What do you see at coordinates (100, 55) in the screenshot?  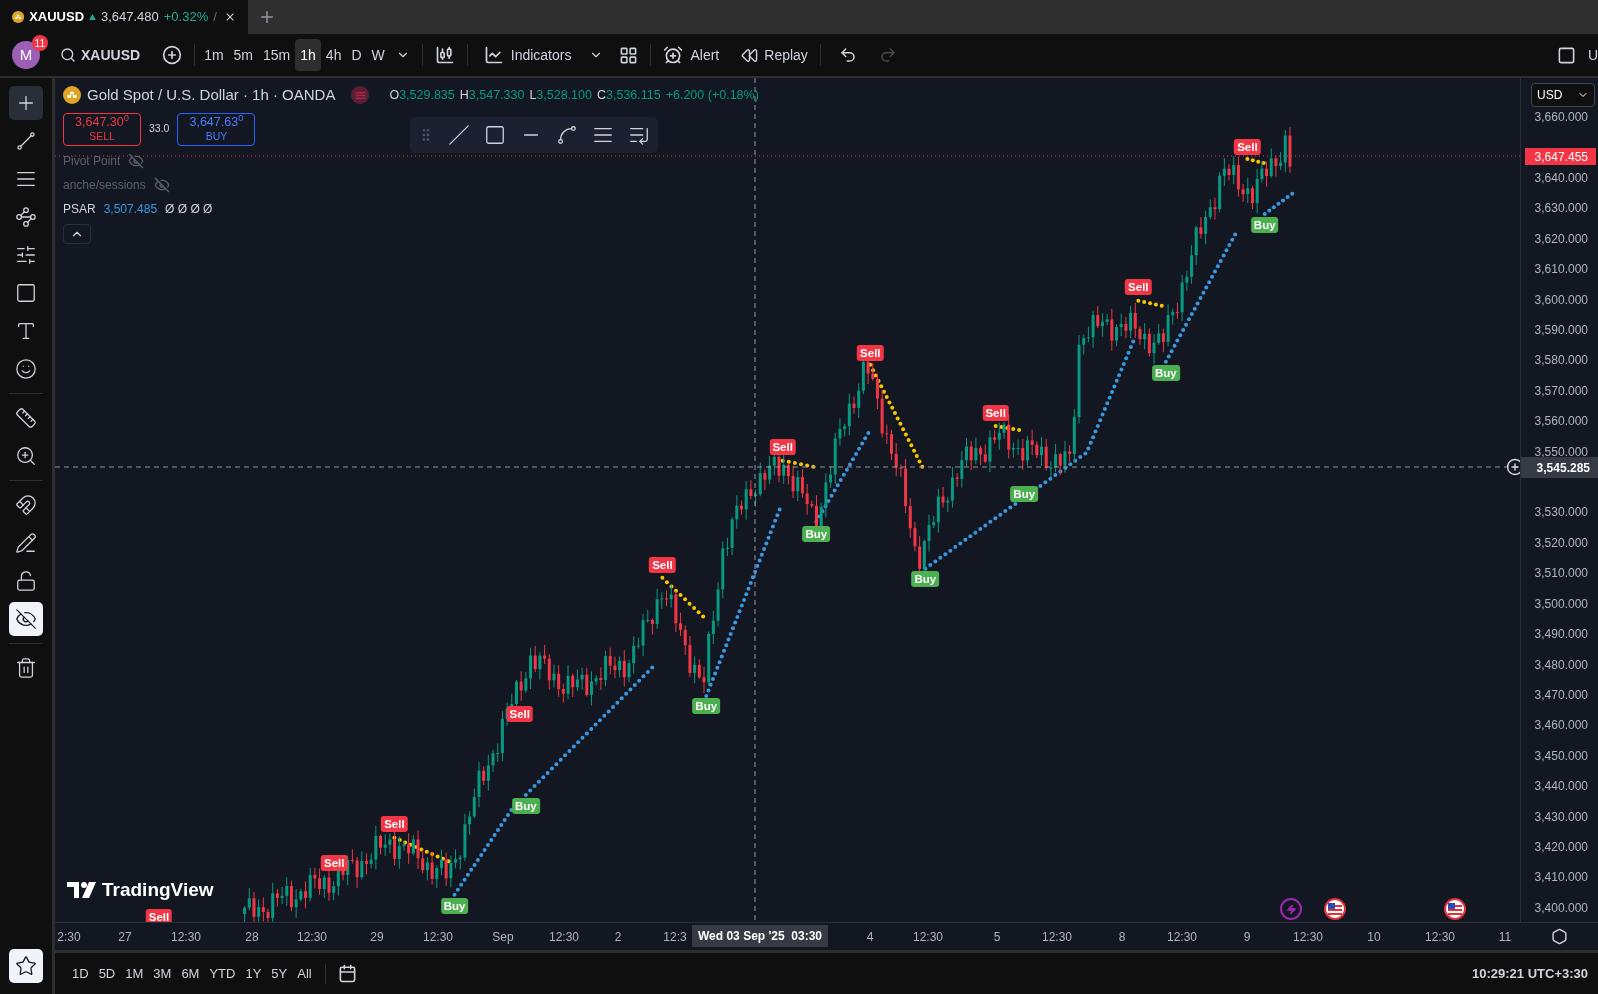 I see `symbol-search: XAUUSD` at bounding box center [100, 55].